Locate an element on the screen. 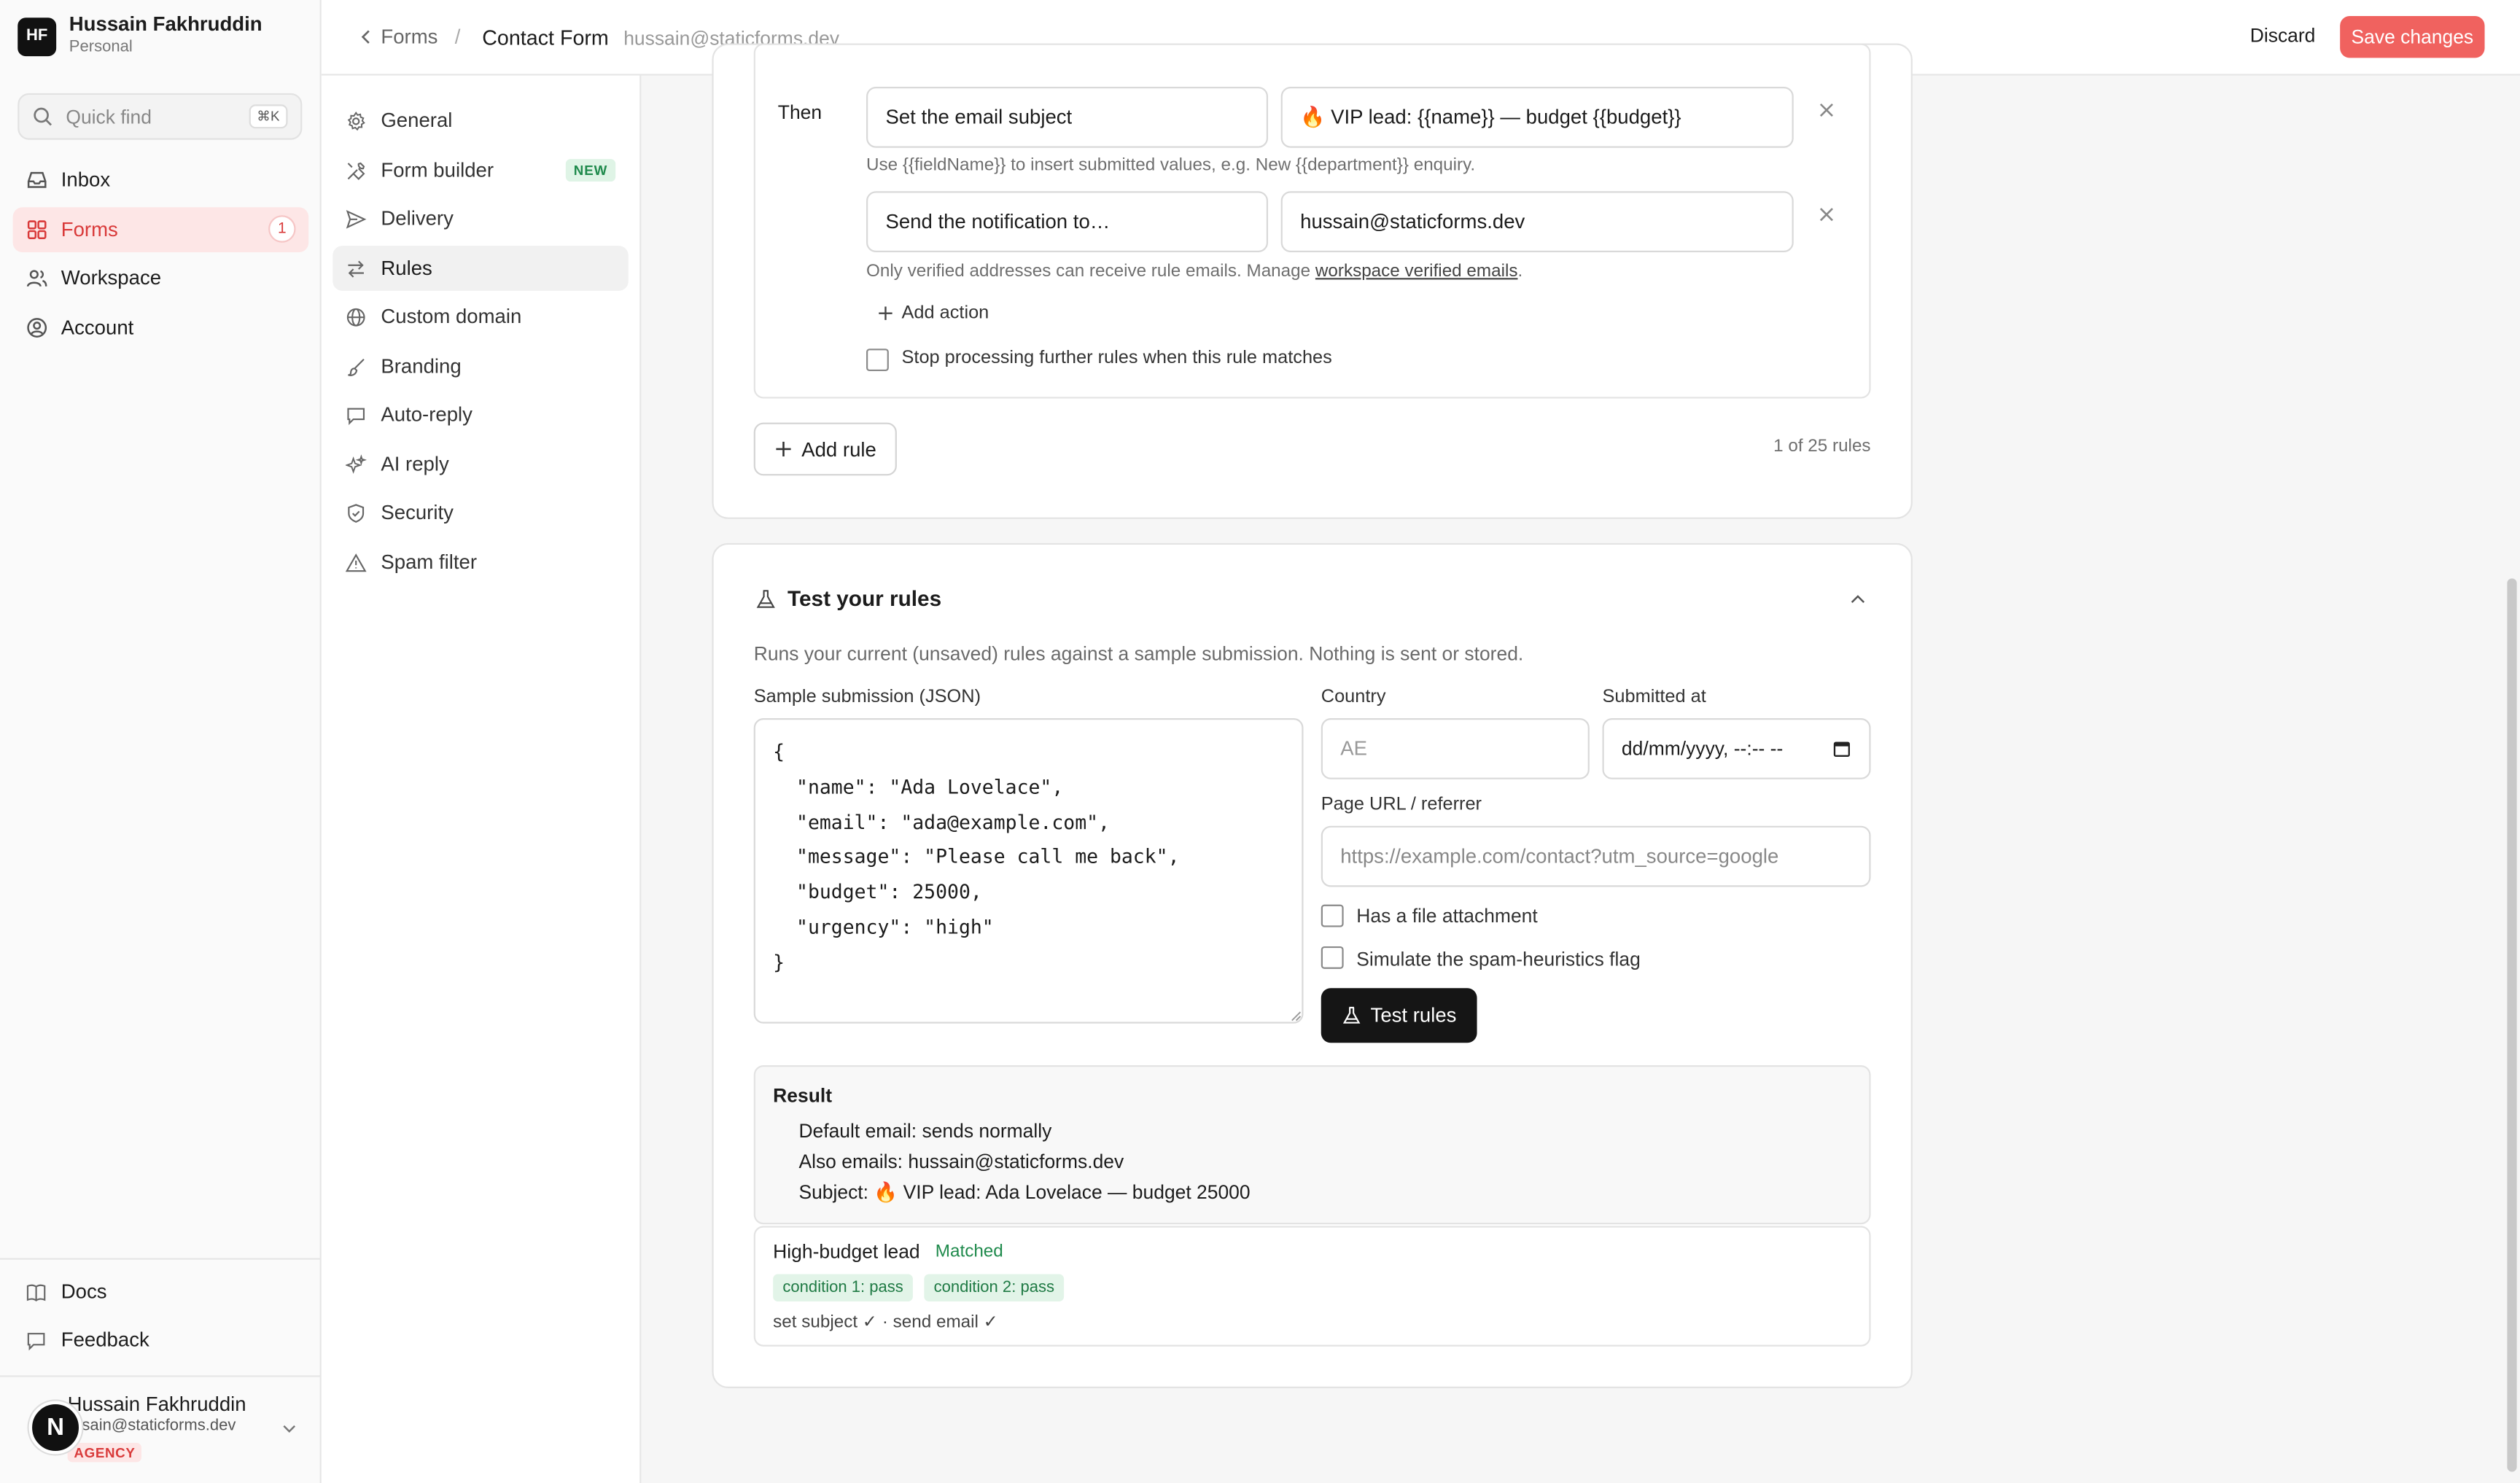 The image size is (2520, 1483). tab-general-label: General is located at coordinates (417, 120).